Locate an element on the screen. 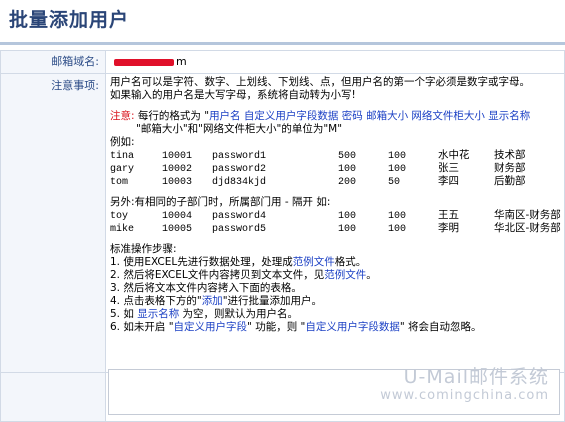 This screenshot has width=565, height=422. example-cell: djd834kjd is located at coordinates (239, 182).